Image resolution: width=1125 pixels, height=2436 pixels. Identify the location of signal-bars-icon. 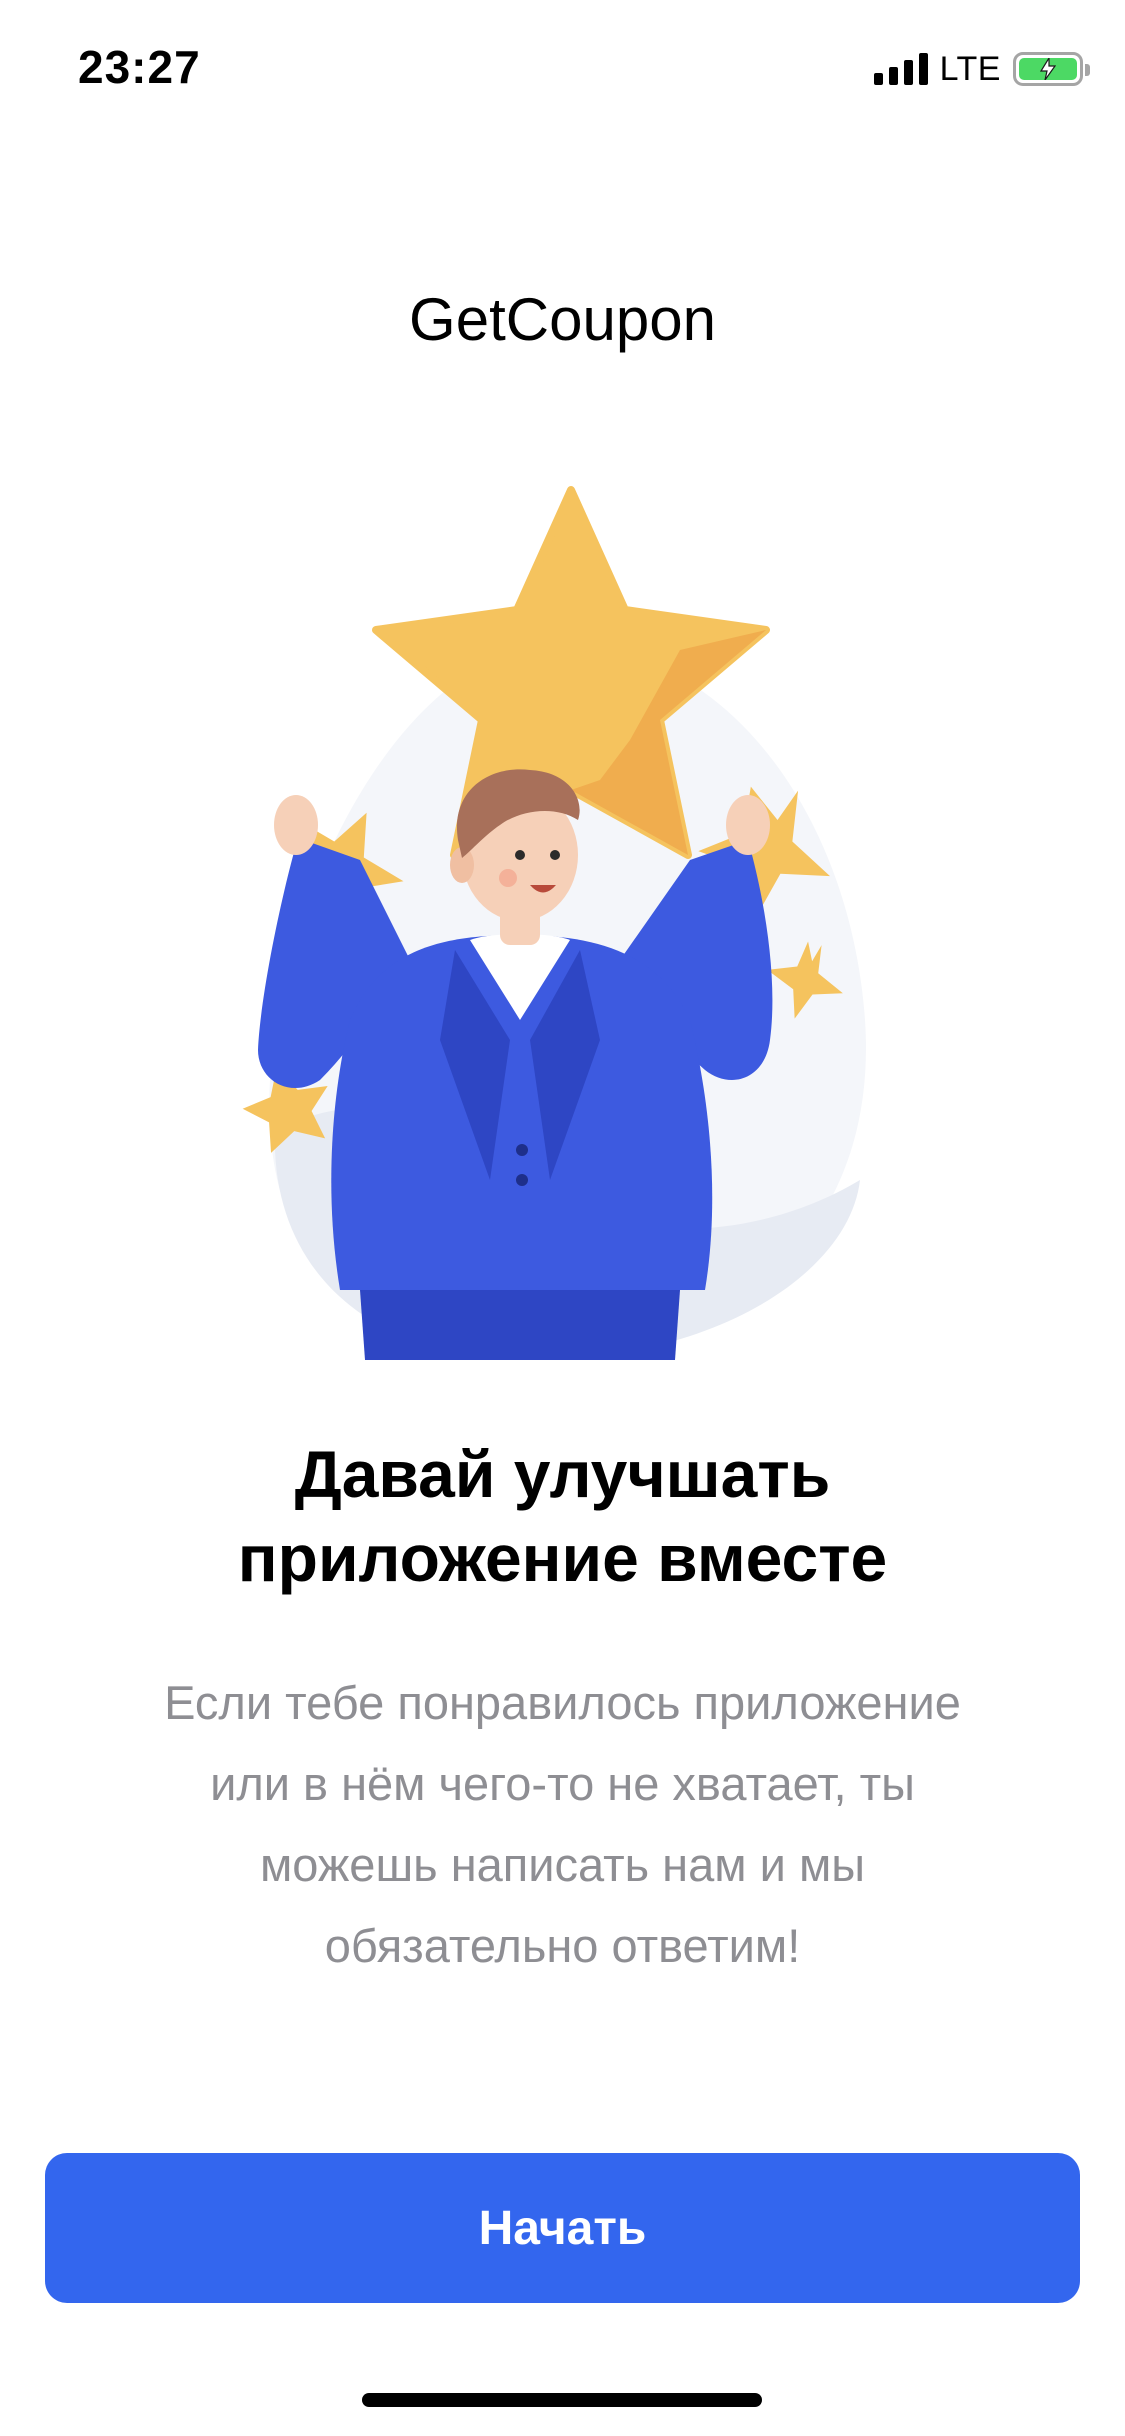
(900, 69).